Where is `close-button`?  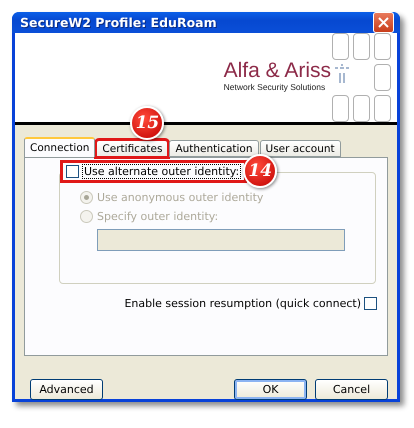
close-button is located at coordinates (383, 22).